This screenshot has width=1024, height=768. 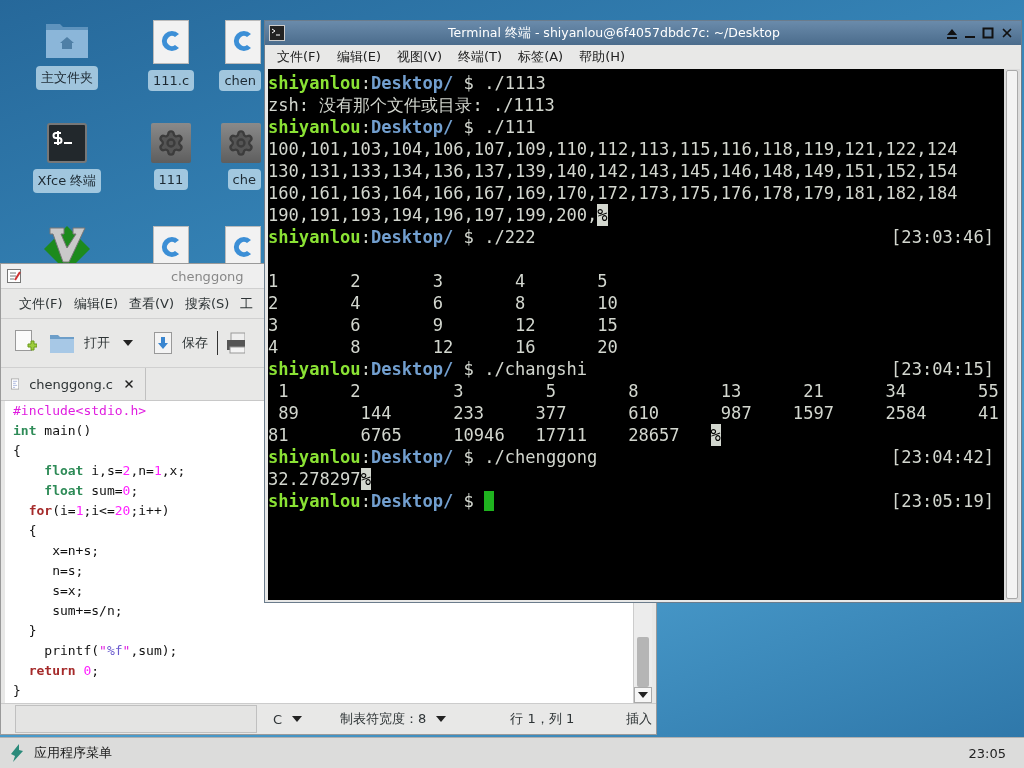 What do you see at coordinates (428, 369) in the screenshot?
I see `shell-prompt: shiyanlou:Desktop/ $ ./changshi` at bounding box center [428, 369].